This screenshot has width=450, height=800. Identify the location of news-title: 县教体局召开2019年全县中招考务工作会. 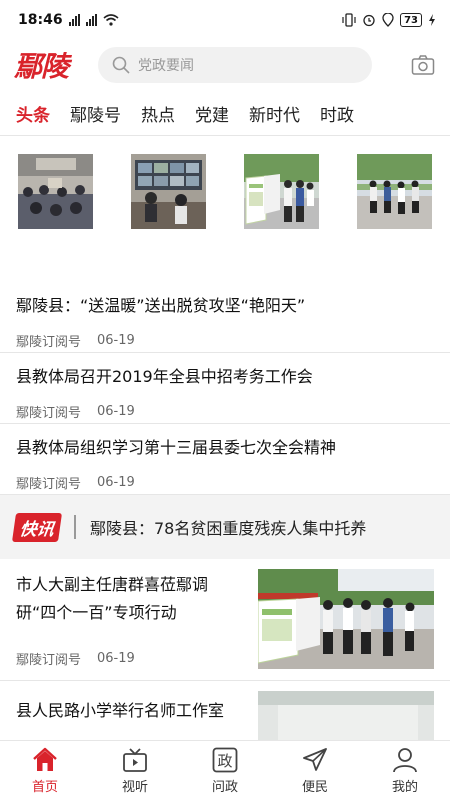
(164, 376).